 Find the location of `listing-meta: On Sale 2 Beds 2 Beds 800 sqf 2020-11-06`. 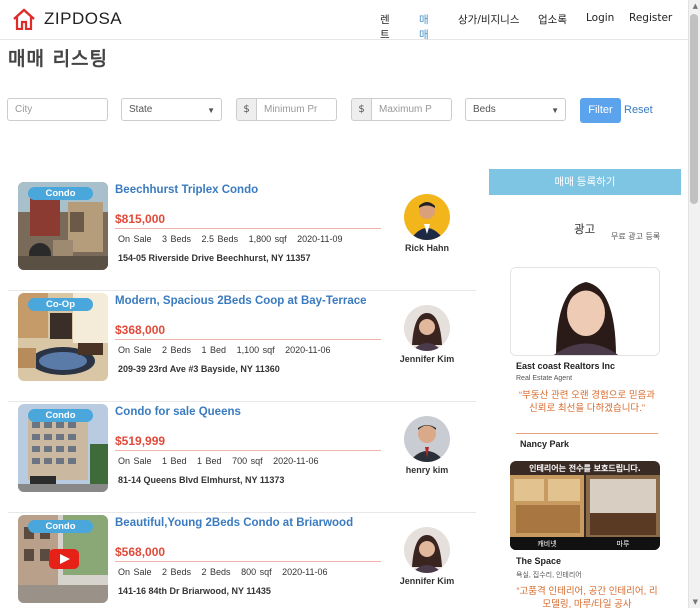

listing-meta: On Sale 2 Beds 2 Beds 800 sqf 2020-11-06 is located at coordinates (223, 572).